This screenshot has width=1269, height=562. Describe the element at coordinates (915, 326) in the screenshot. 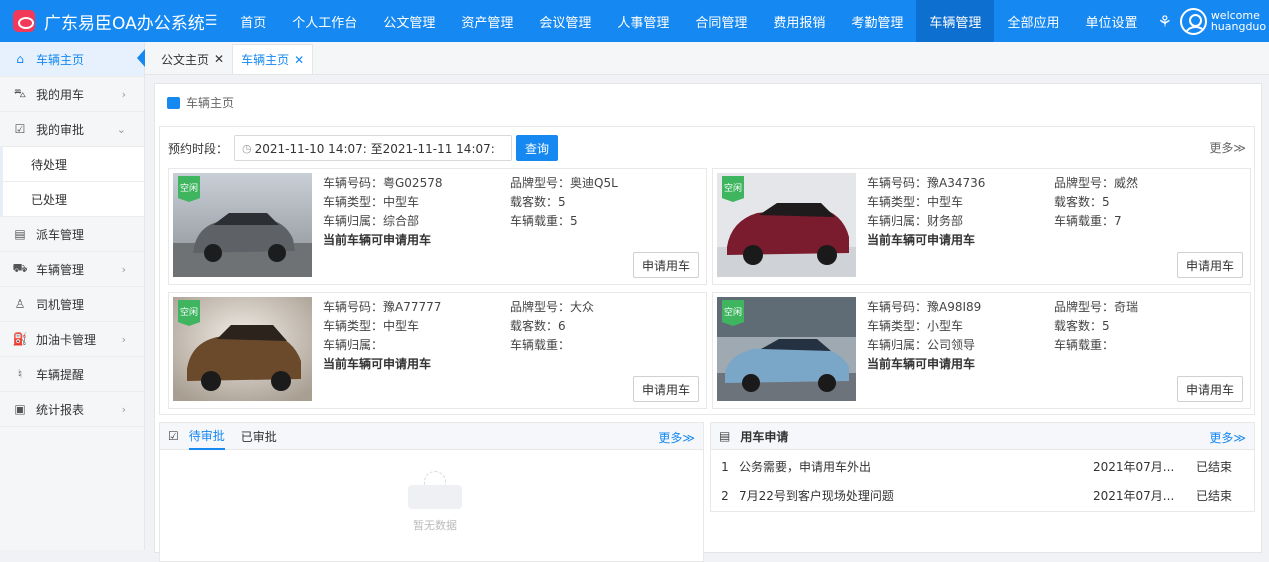

I see `vehicle-type: 车辆类型：小型车` at that location.